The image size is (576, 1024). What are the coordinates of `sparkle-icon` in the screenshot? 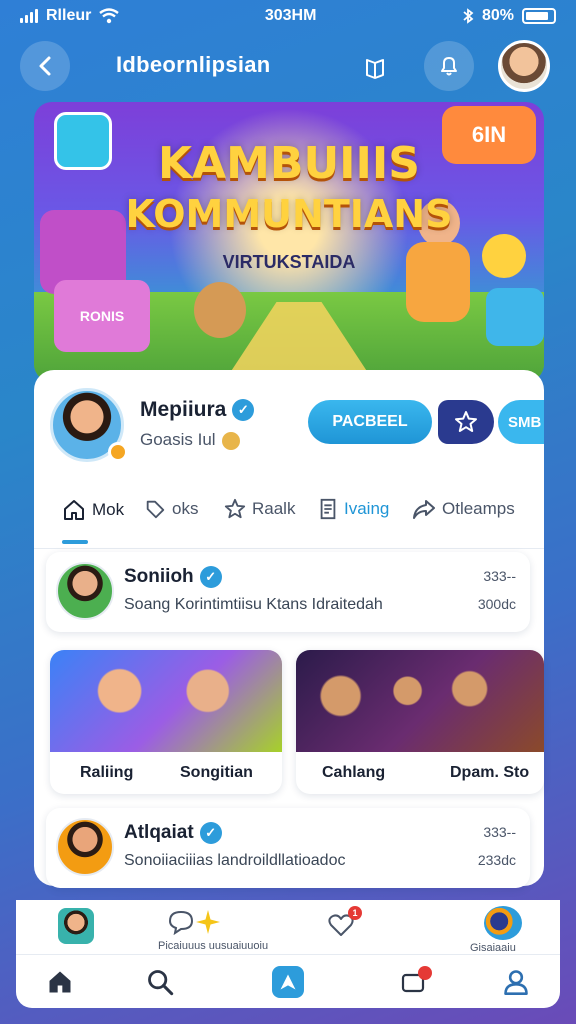 It's located at (208, 922).